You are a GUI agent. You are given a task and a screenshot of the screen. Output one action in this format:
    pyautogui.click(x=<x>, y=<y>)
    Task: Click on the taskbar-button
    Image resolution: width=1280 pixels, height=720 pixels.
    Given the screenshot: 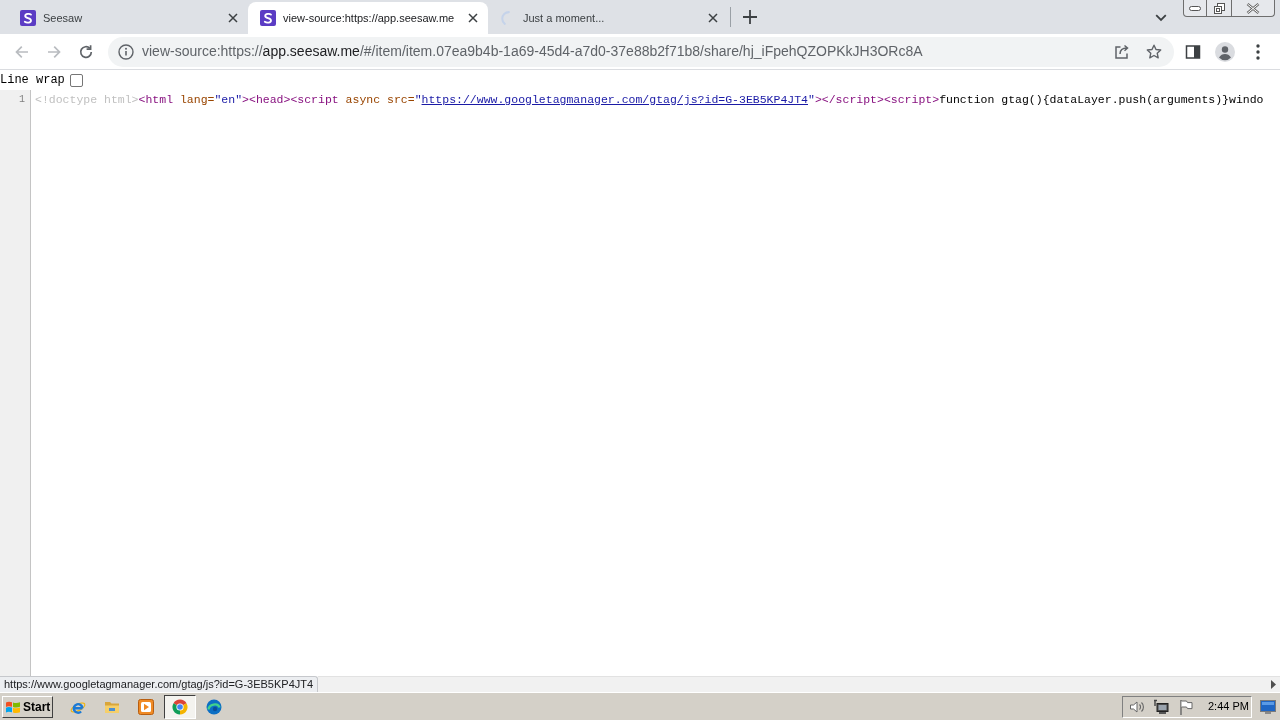 What is the action you would take?
    pyautogui.click(x=180, y=706)
    